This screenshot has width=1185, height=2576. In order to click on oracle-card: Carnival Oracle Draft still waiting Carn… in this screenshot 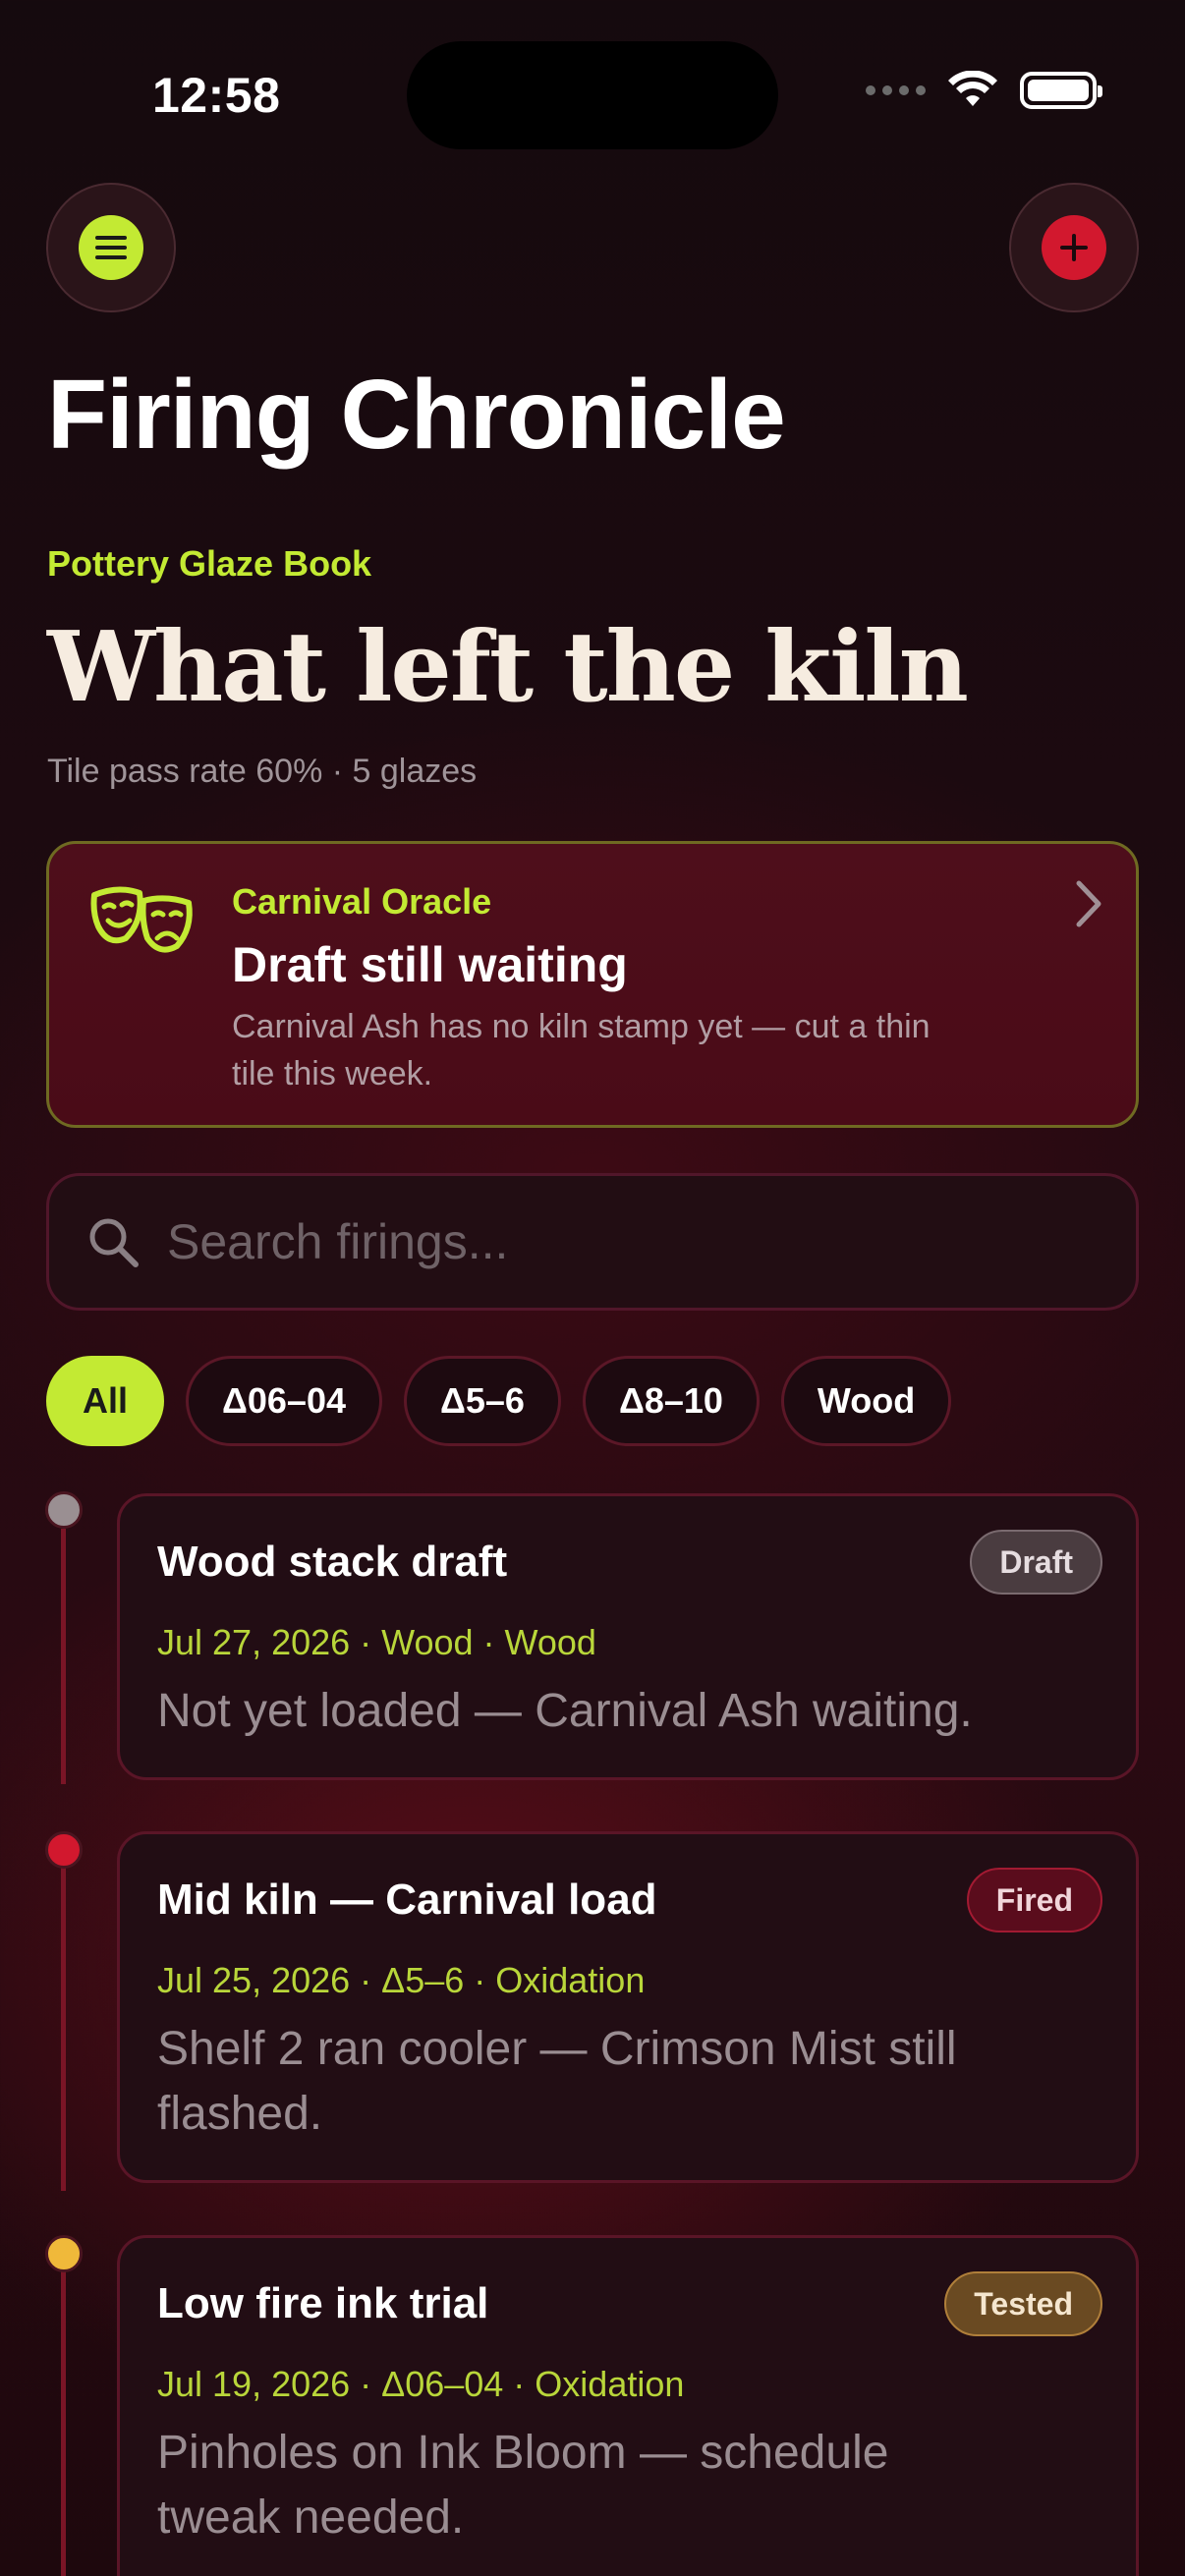, I will do `click(592, 984)`.